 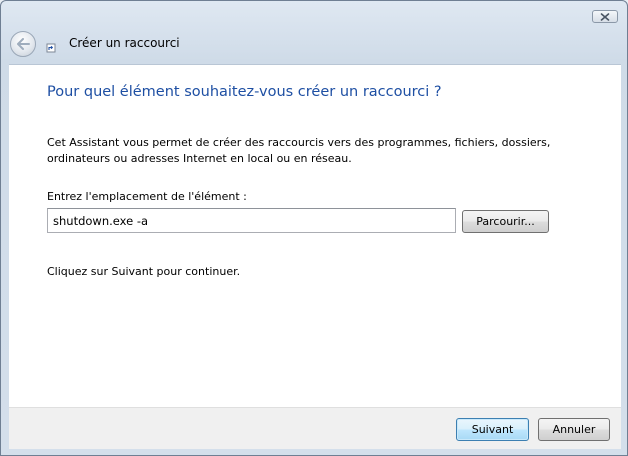 What do you see at coordinates (492, 429) in the screenshot?
I see `next-button: Suivant` at bounding box center [492, 429].